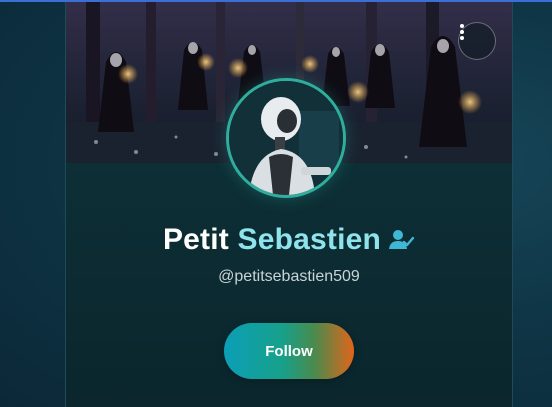 The height and width of the screenshot is (407, 552). I want to click on profile-name: Petit Sebastien, so click(272, 240).